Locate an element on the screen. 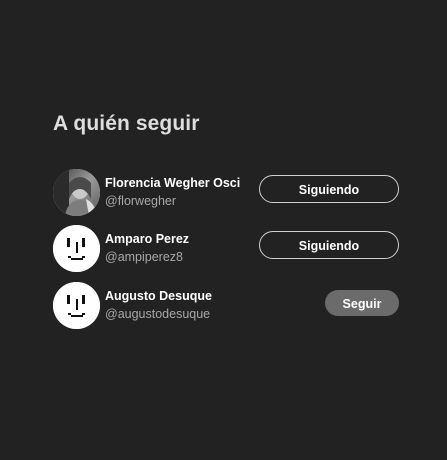  user-row-amparo: Amparo Perez @ampiperez8 Siguiendo is located at coordinates (226, 249).